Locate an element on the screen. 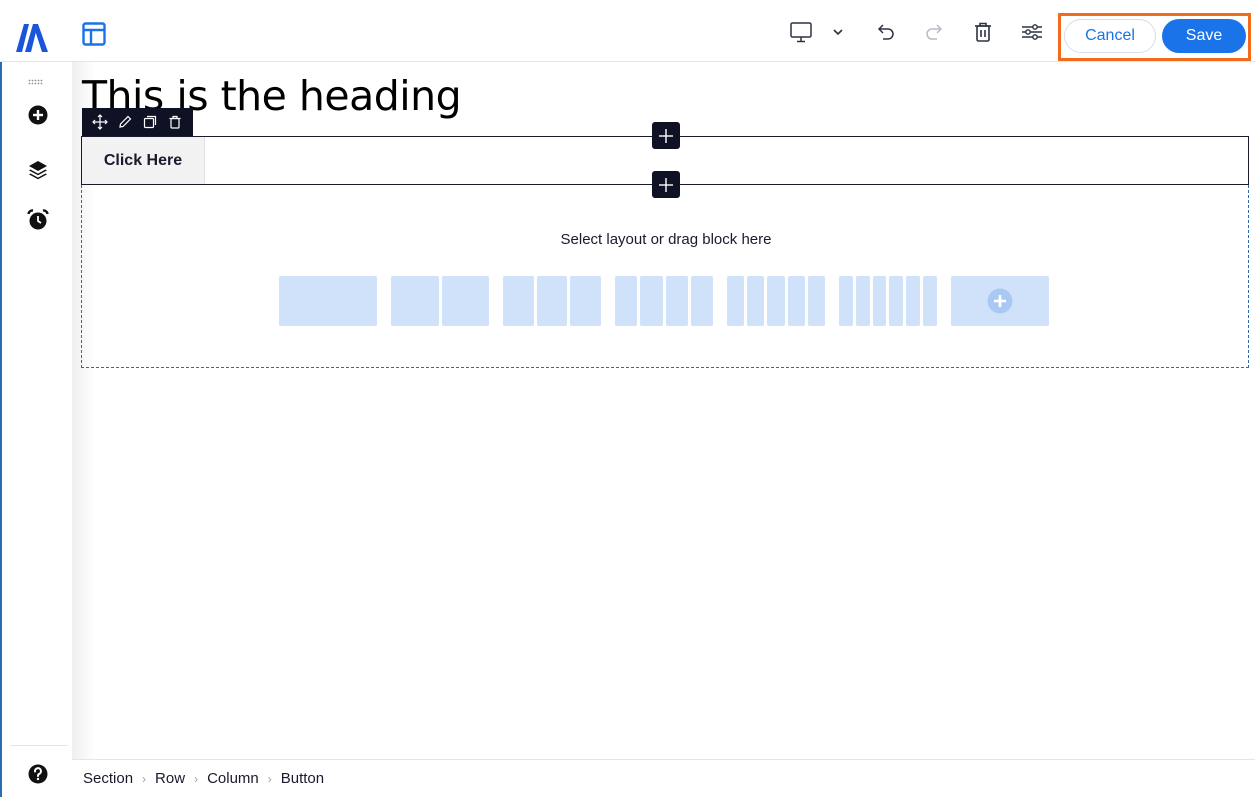 The image size is (1255, 797). top-toolbar: Cancel Save is located at coordinates (627, 31).